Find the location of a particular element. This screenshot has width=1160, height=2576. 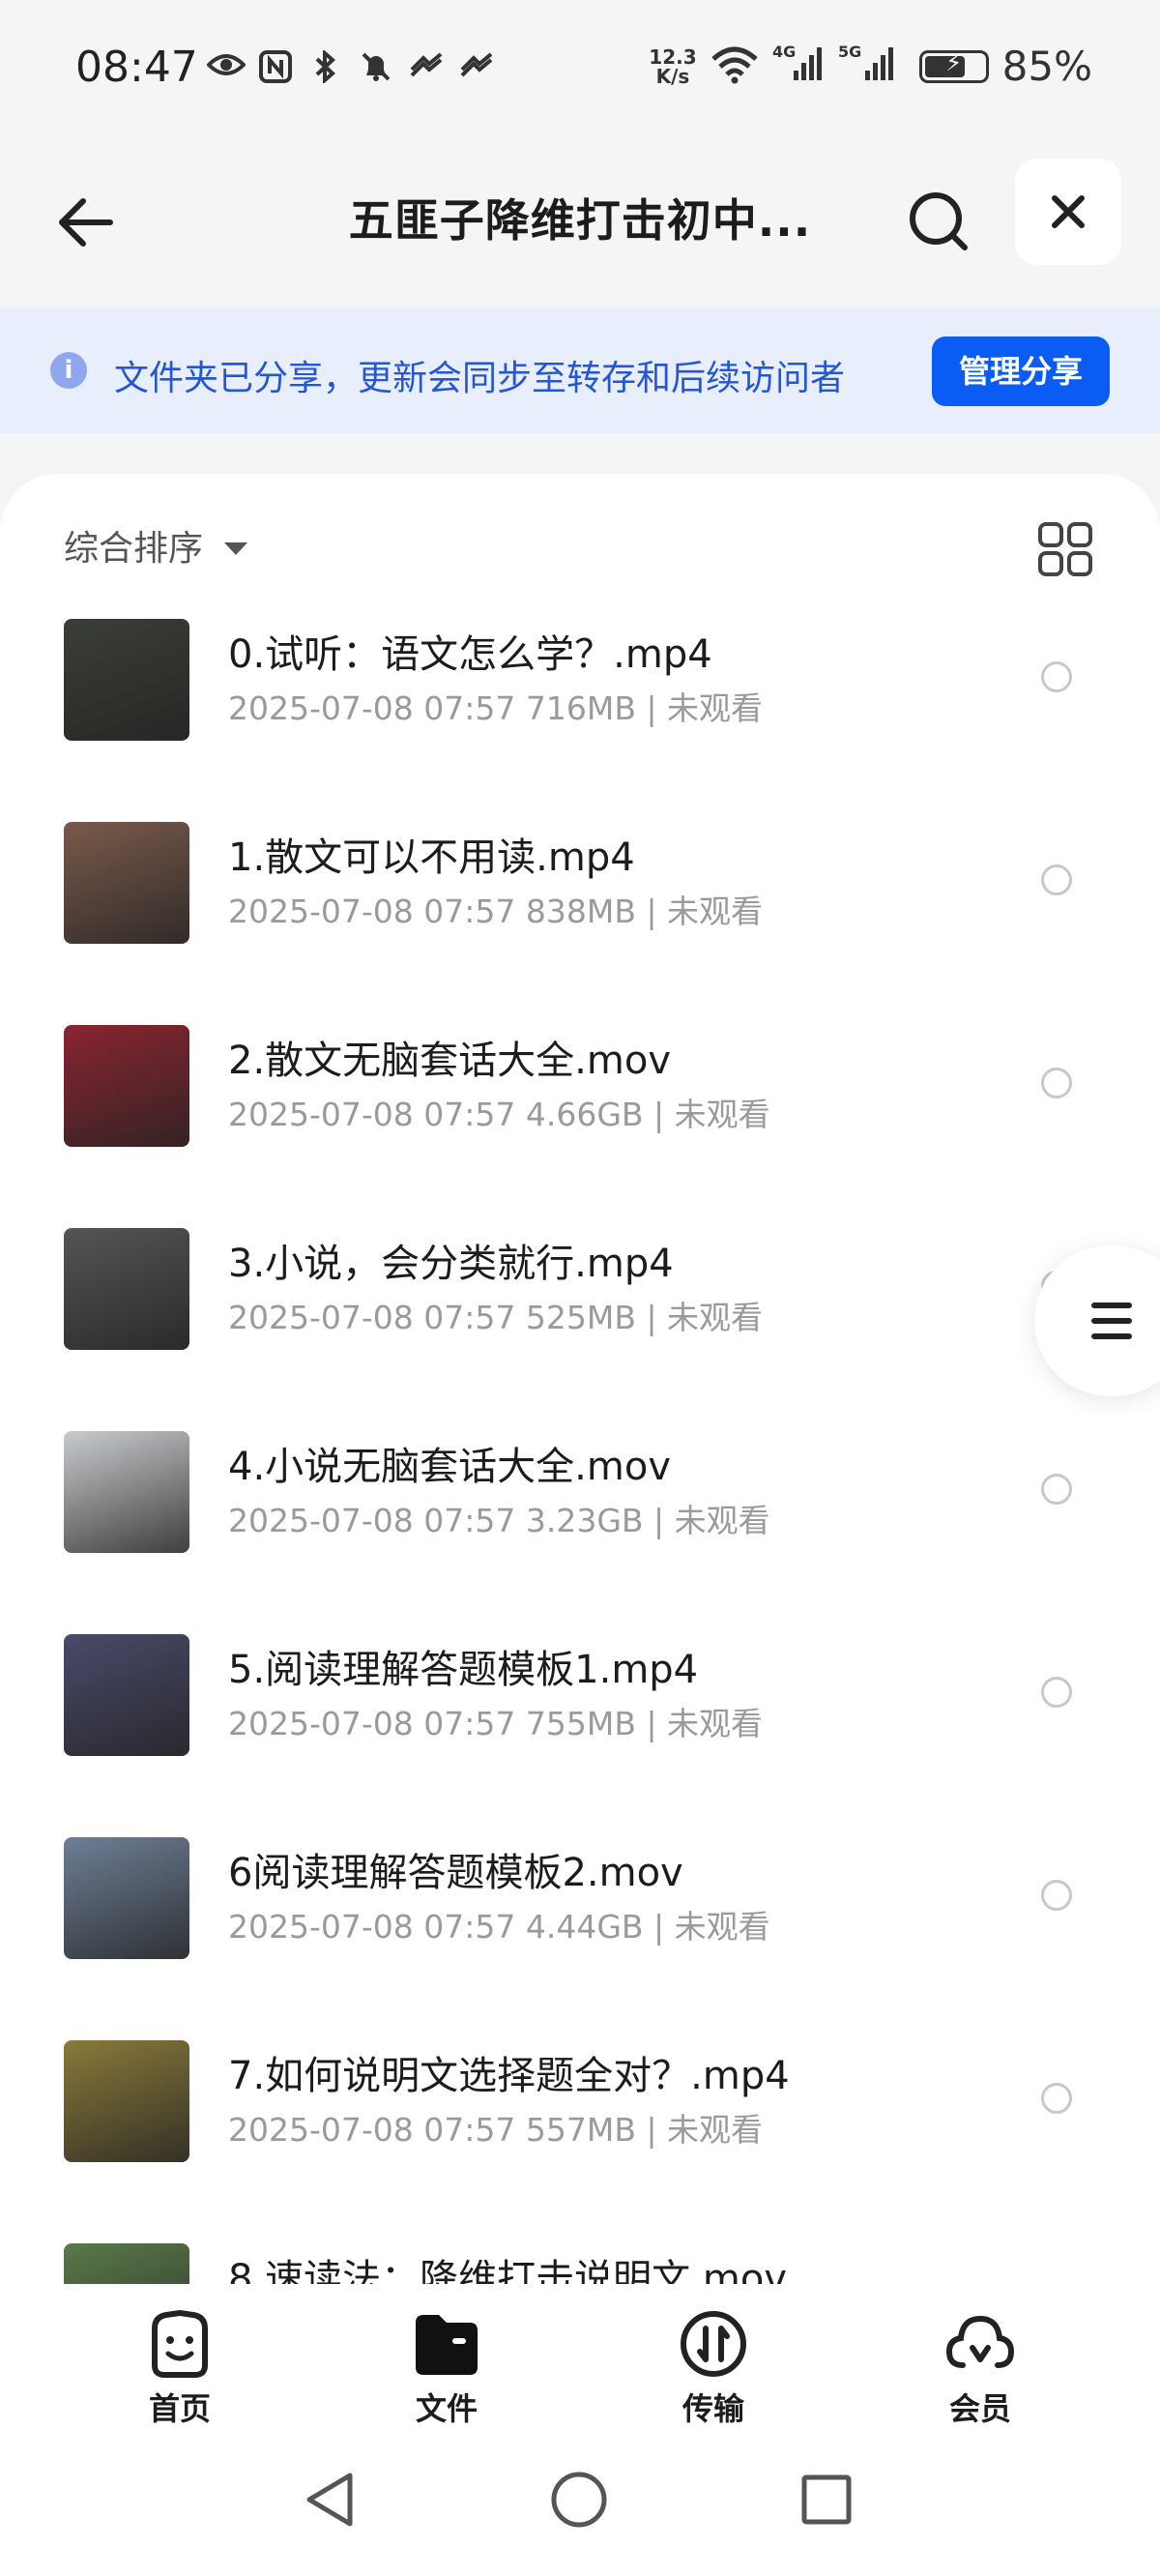

bluetooth-icon is located at coordinates (325, 66).